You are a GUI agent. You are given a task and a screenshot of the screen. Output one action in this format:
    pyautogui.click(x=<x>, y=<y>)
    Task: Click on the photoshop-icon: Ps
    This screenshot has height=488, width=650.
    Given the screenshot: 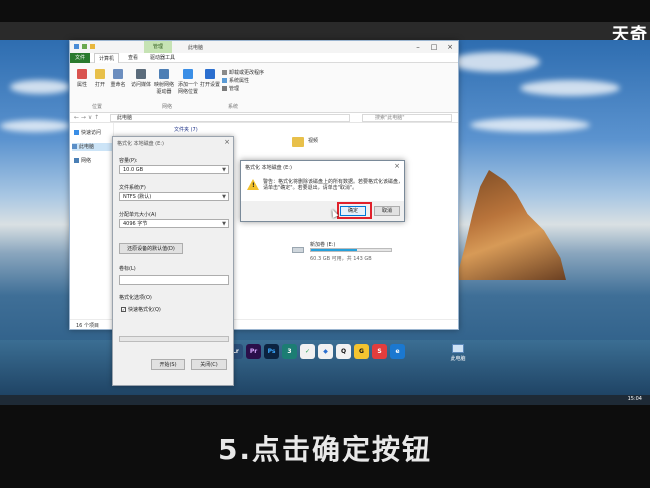 What is the action you would take?
    pyautogui.click(x=271, y=351)
    